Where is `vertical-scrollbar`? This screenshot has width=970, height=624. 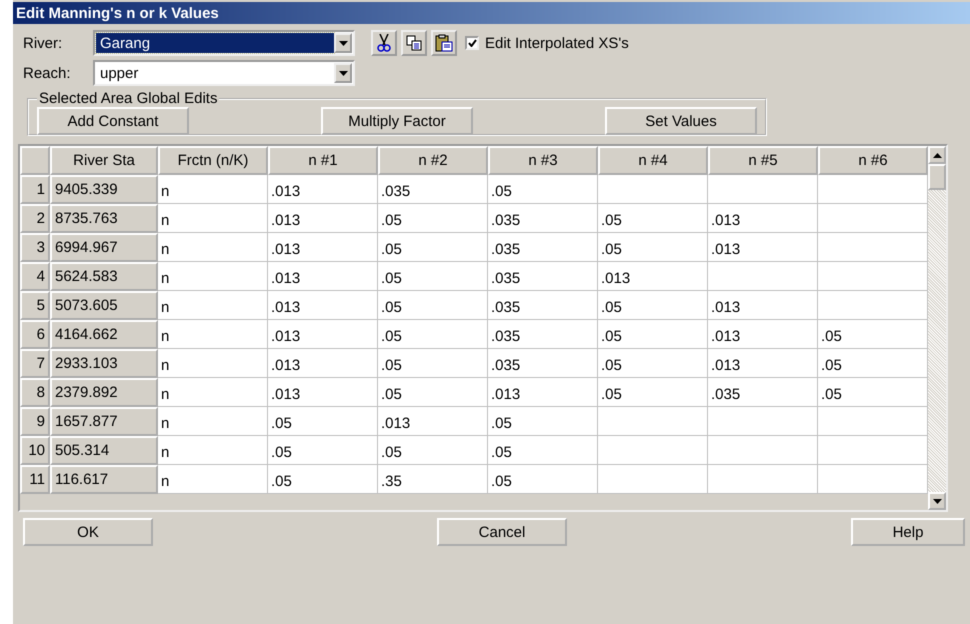
vertical-scrollbar is located at coordinates (937, 328).